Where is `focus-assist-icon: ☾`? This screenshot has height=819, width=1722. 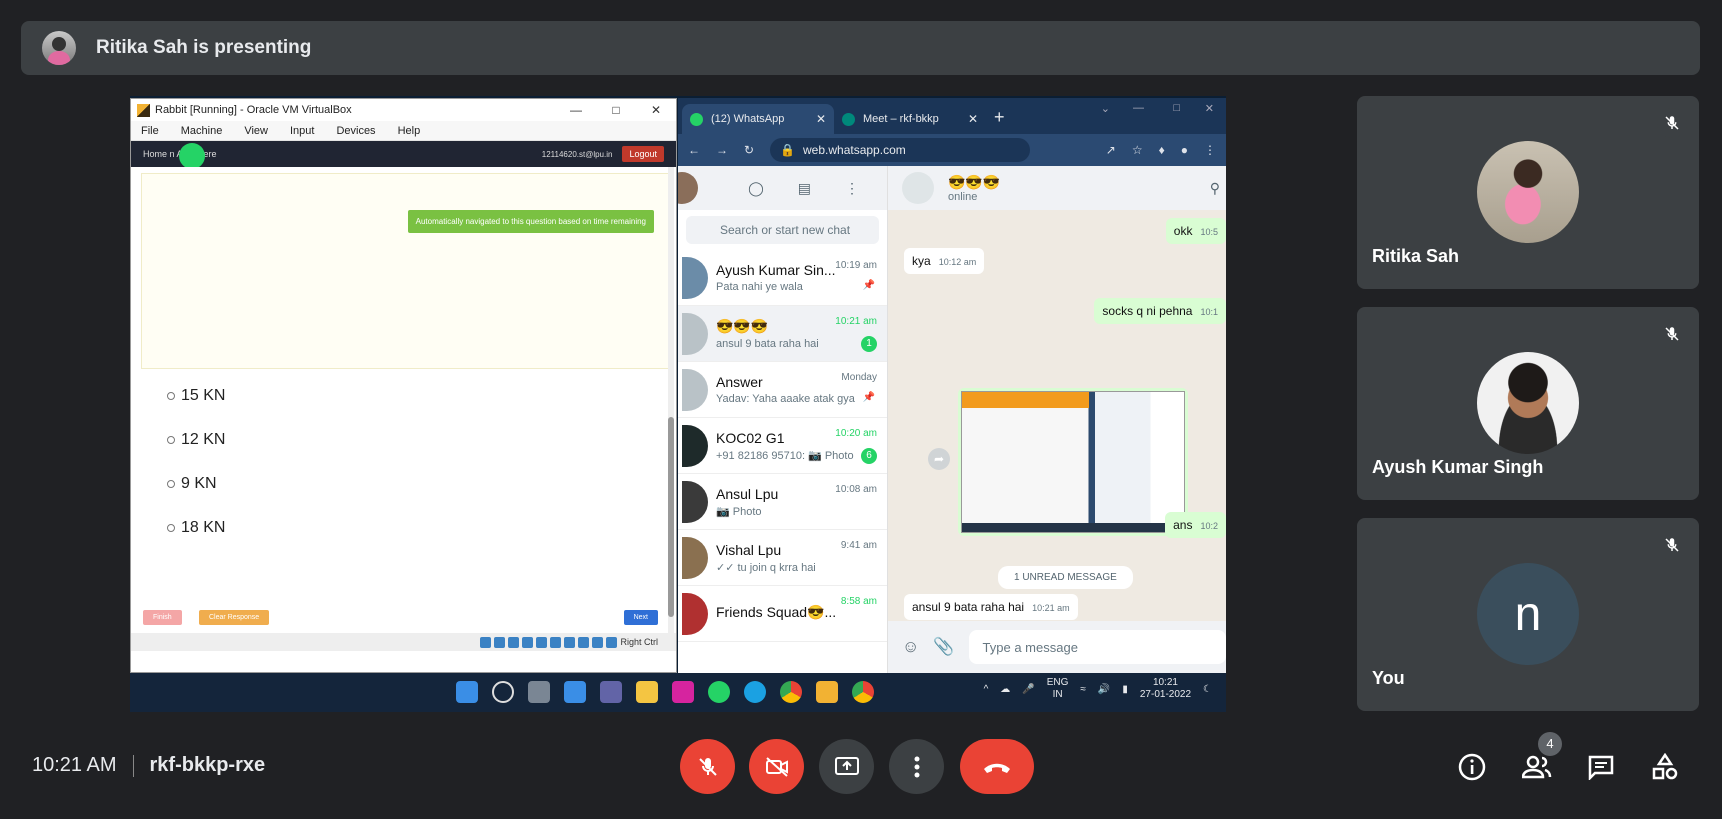
focus-assist-icon: ☾ is located at coordinates (1207, 689).